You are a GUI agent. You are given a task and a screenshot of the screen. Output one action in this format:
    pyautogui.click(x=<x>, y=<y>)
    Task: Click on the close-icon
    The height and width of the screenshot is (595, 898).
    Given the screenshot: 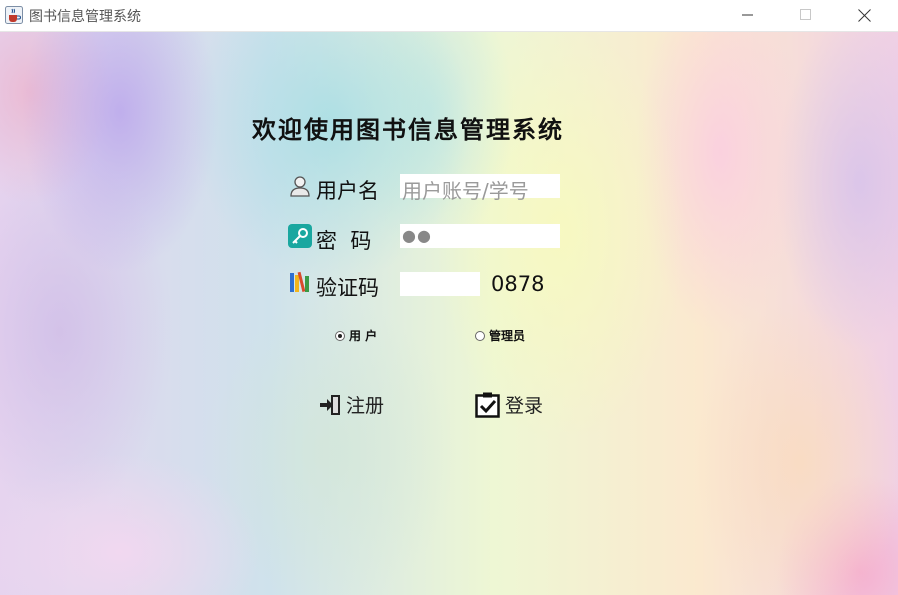 What is the action you would take?
    pyautogui.click(x=864, y=15)
    